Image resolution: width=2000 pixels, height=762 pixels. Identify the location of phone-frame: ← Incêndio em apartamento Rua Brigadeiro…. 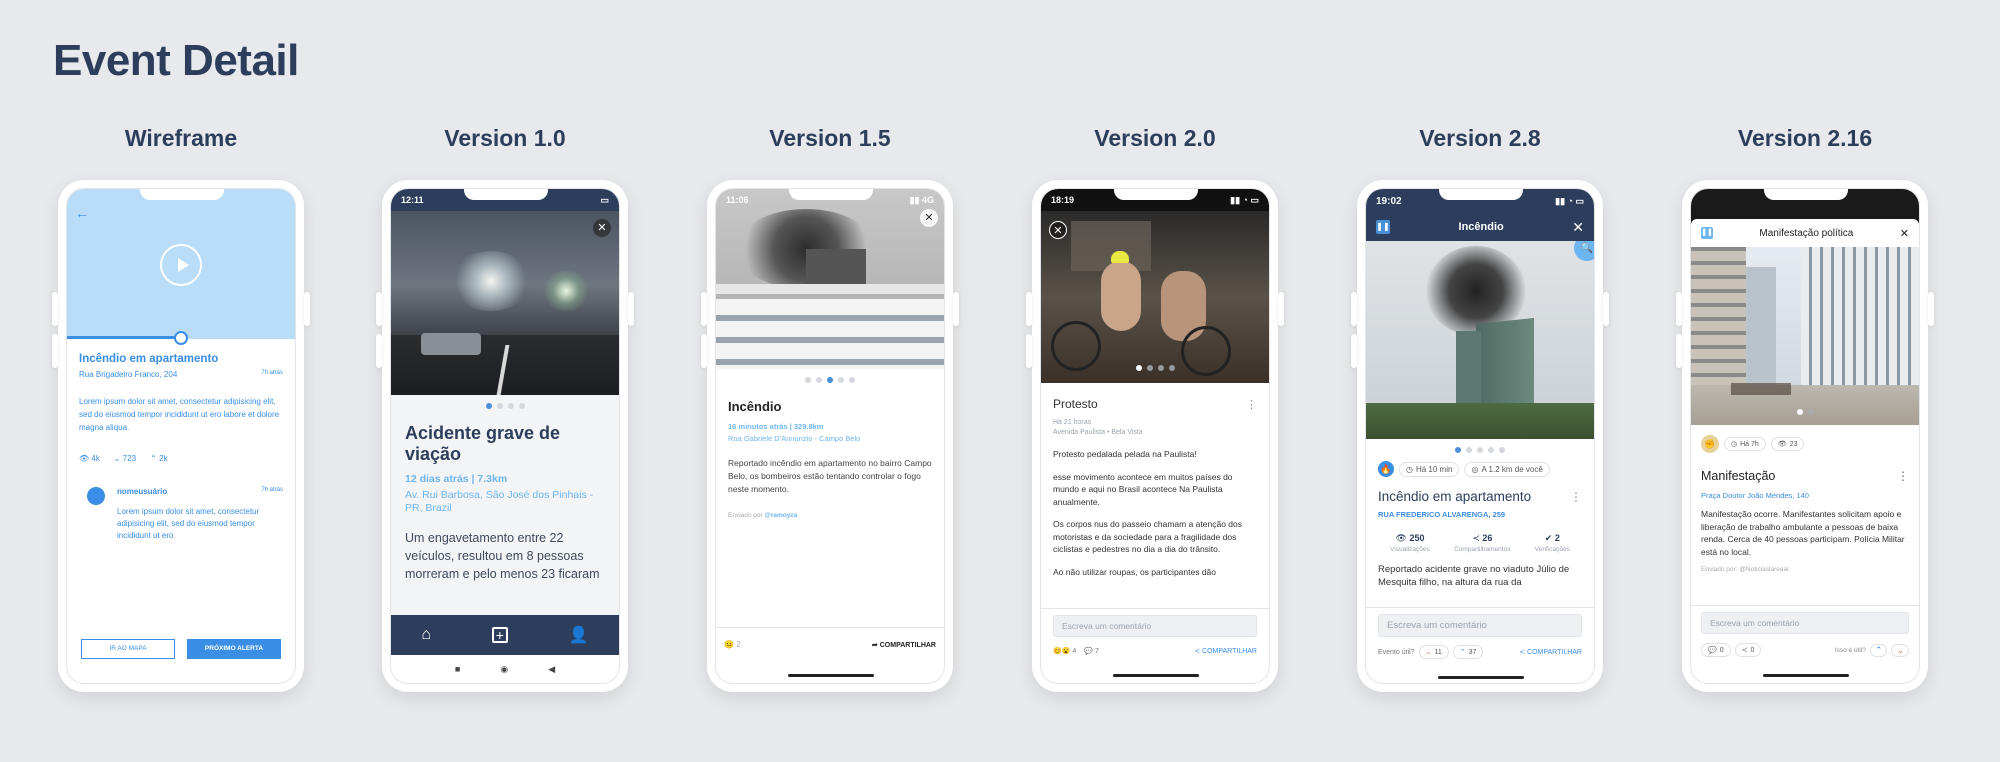
(181, 436).